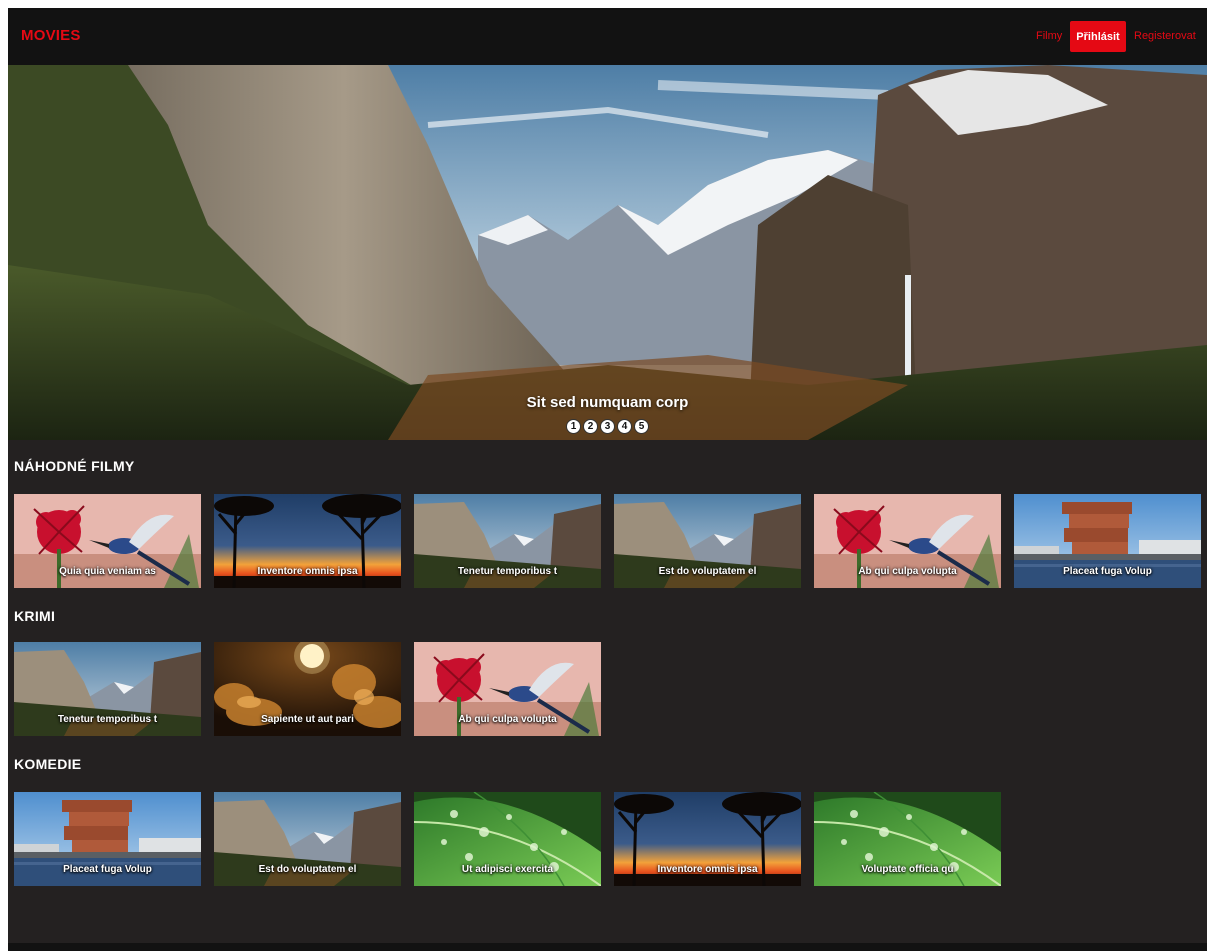 This screenshot has height=951, width=1207. Describe the element at coordinates (107, 571) in the screenshot. I see `movie-card-title: Quia quia veniam as` at that location.